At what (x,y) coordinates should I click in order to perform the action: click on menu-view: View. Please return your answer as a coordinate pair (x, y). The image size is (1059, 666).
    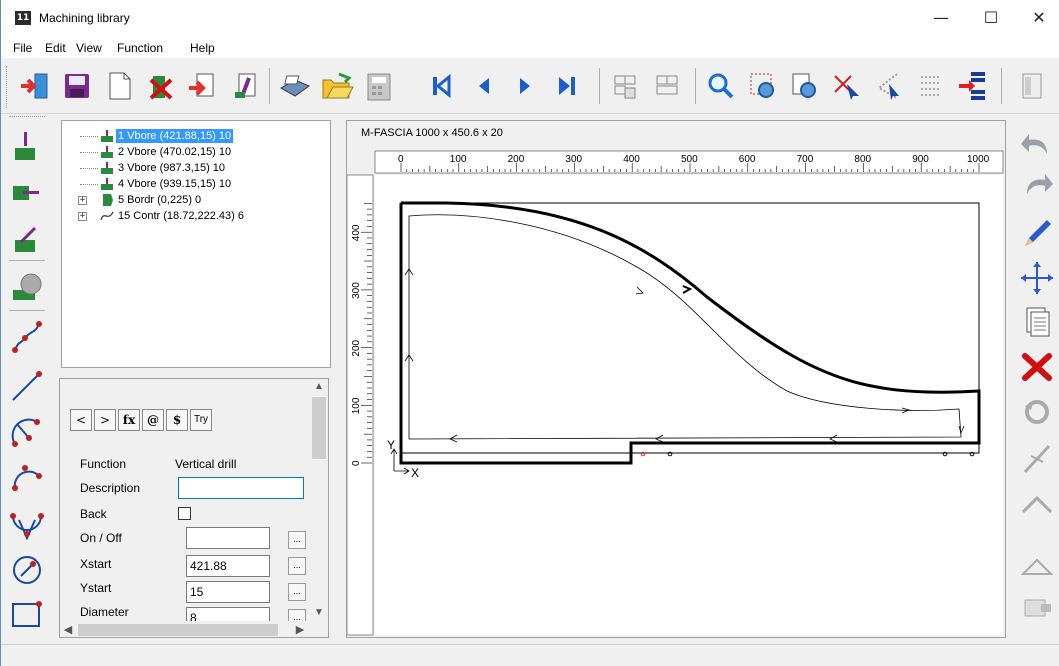
    Looking at the image, I should click on (89, 48).